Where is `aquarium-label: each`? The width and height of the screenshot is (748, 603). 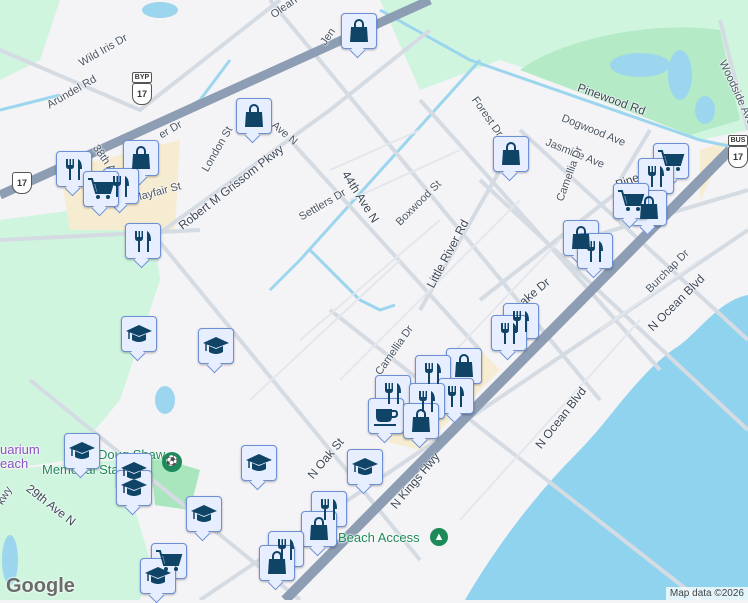 aquarium-label: each is located at coordinates (14, 463).